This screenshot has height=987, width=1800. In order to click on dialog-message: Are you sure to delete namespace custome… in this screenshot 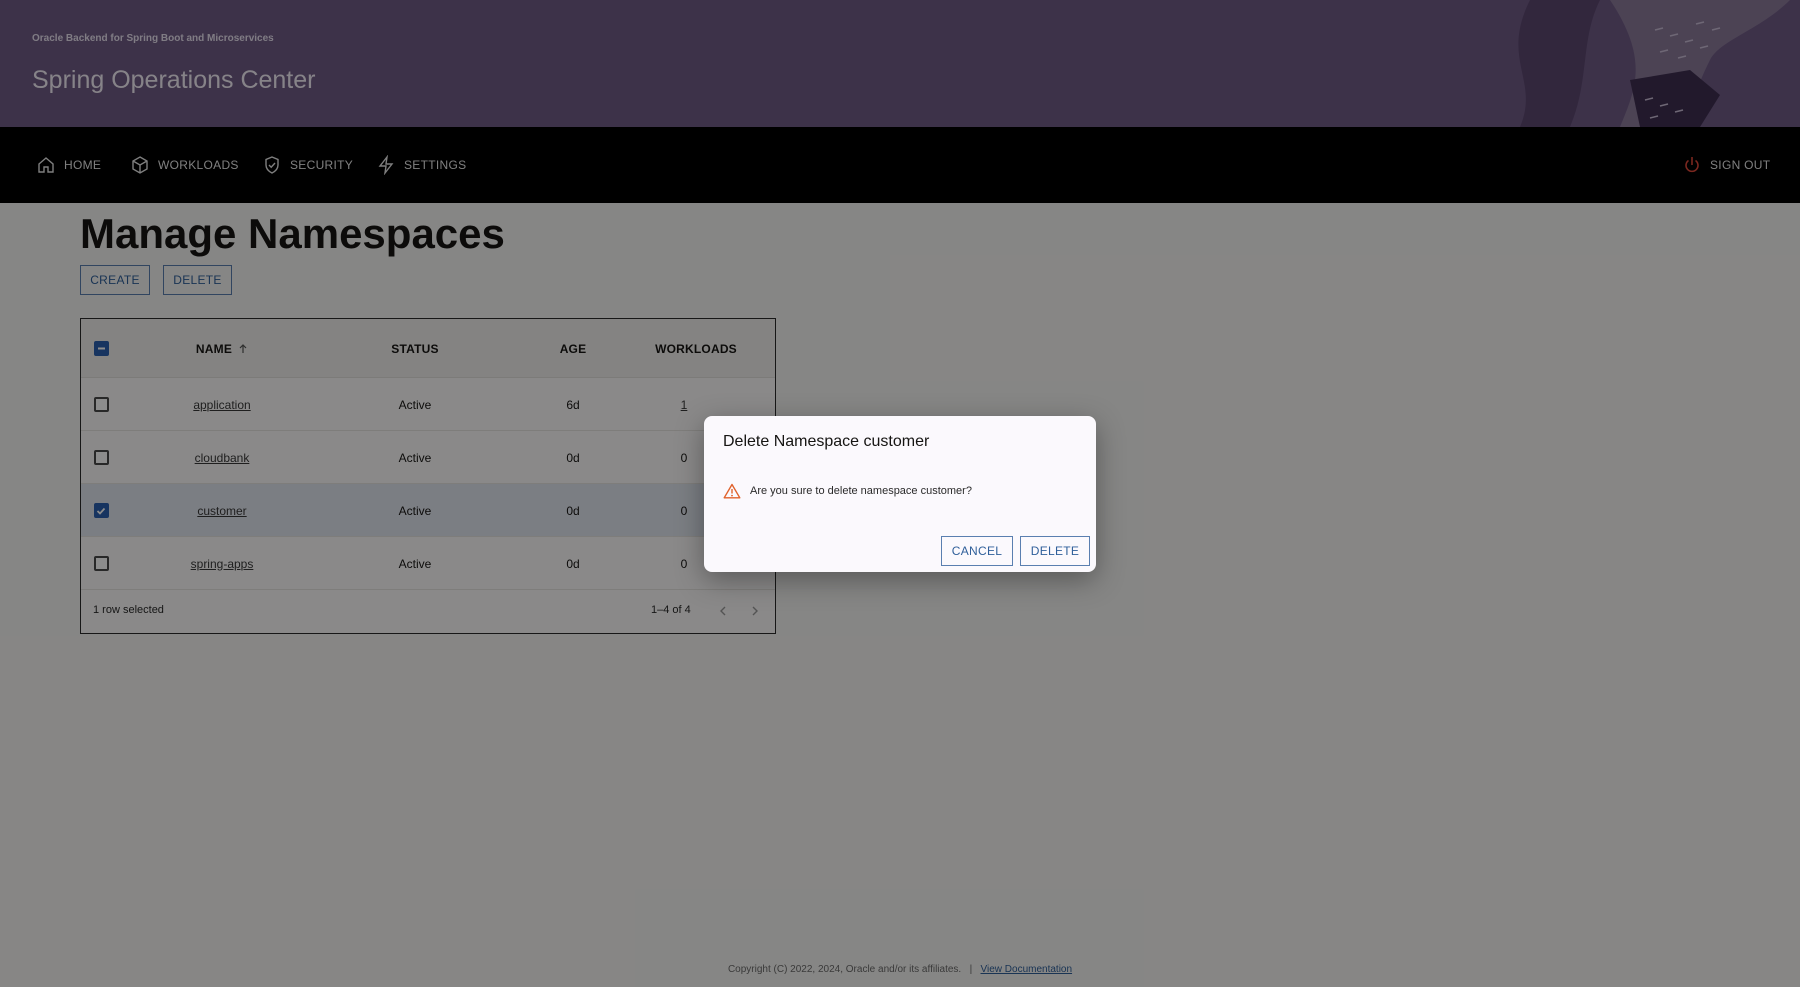, I will do `click(847, 491)`.